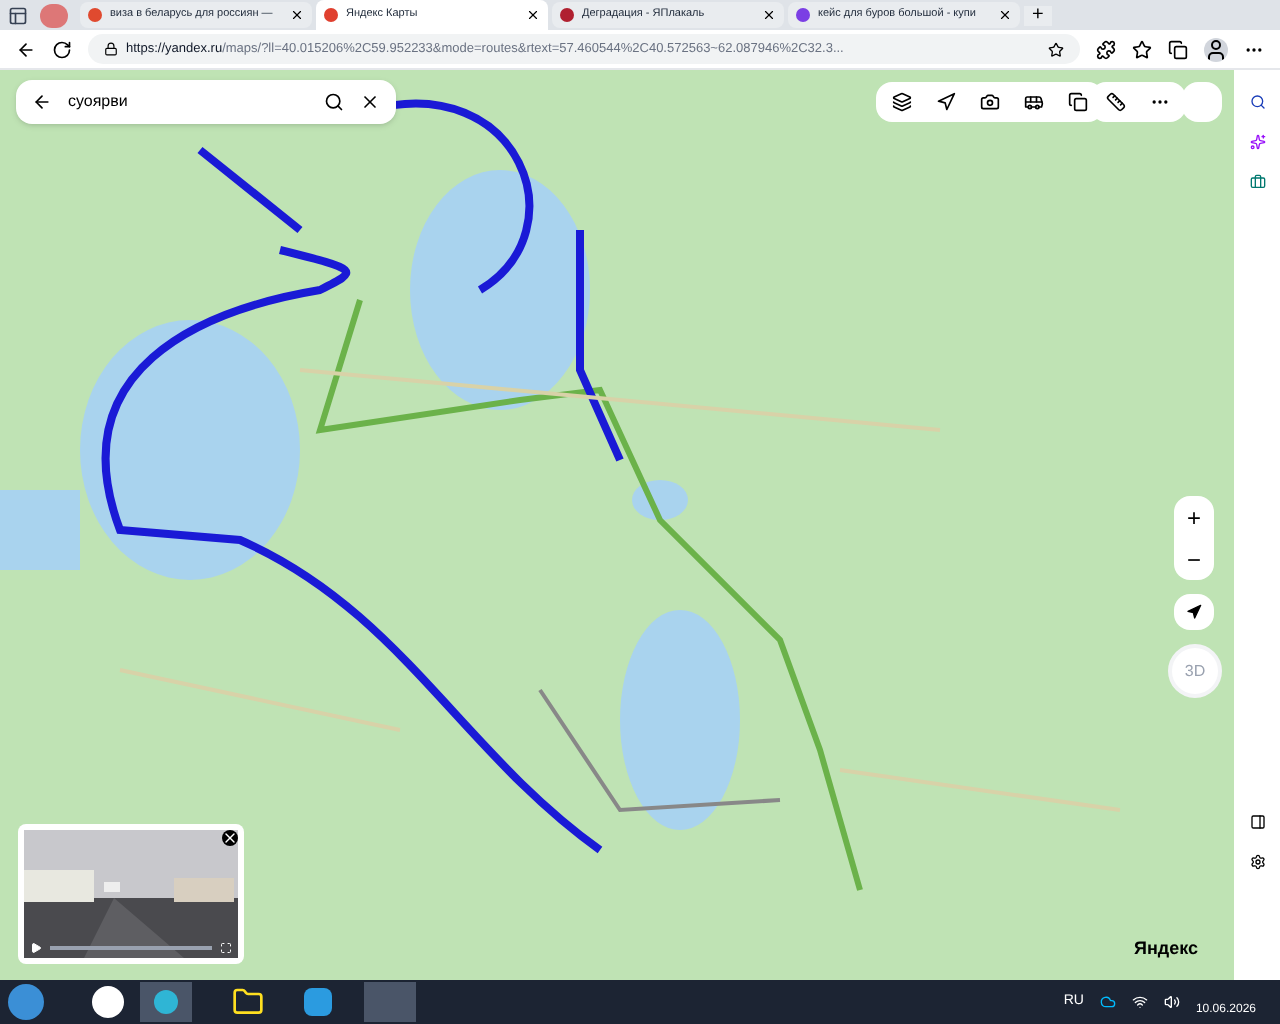 The width and height of the screenshot is (1280, 1024). What do you see at coordinates (1171, 1002) in the screenshot?
I see `volume-icon` at bounding box center [1171, 1002].